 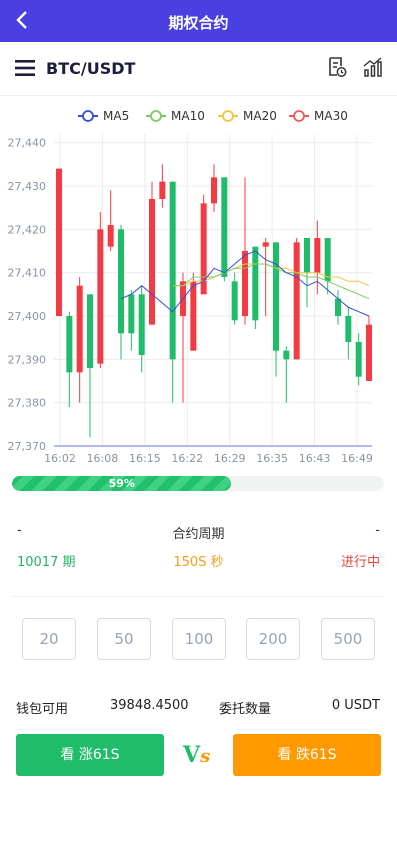 What do you see at coordinates (260, 116) in the screenshot?
I see `legend-label: MA20` at bounding box center [260, 116].